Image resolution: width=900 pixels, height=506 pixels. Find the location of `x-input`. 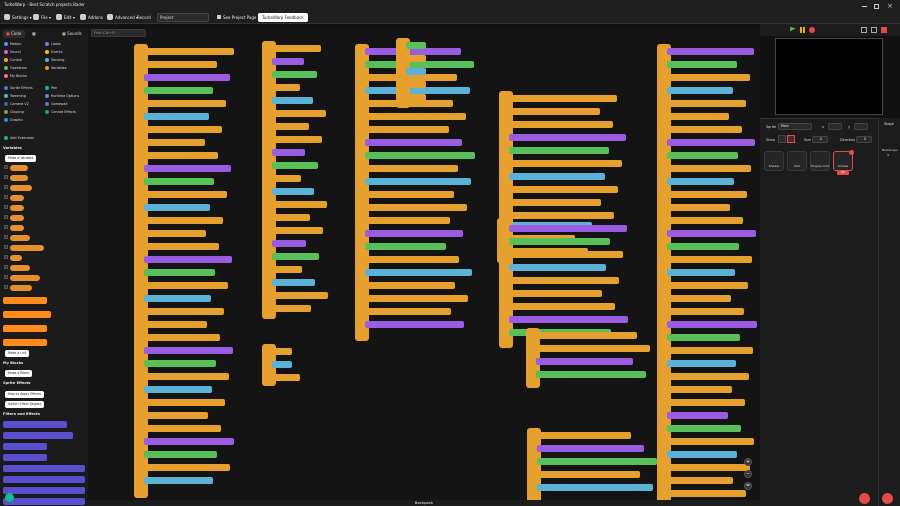

x-input is located at coordinates (835, 126).